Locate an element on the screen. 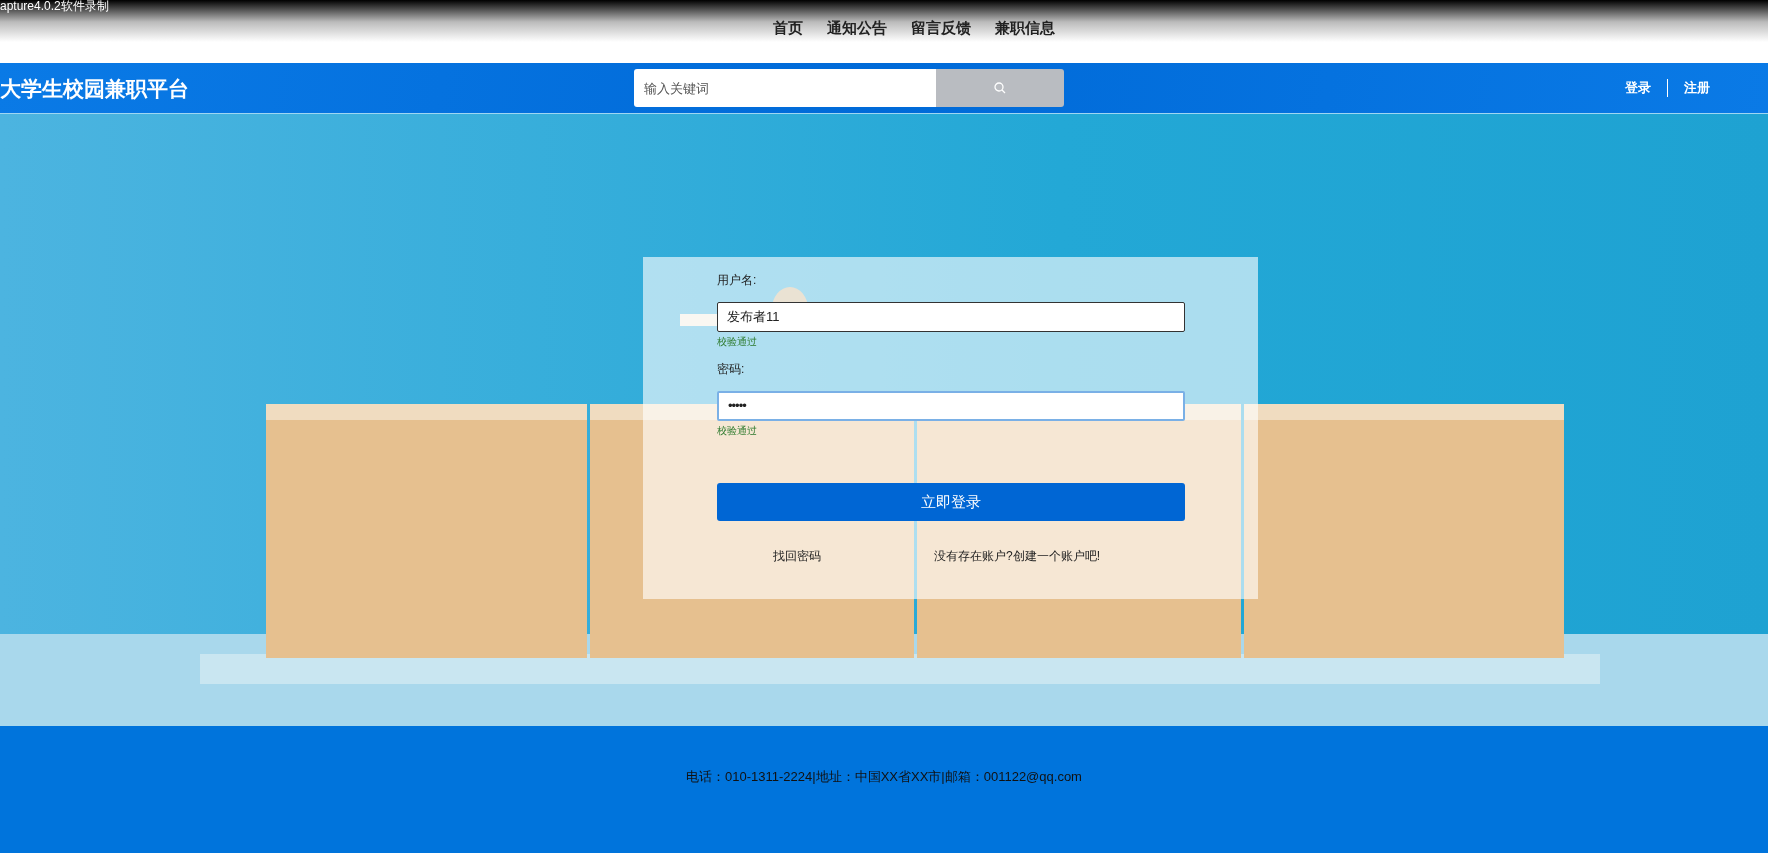 Image resolution: width=1768 pixels, height=853 pixels. search-button is located at coordinates (1000, 88).